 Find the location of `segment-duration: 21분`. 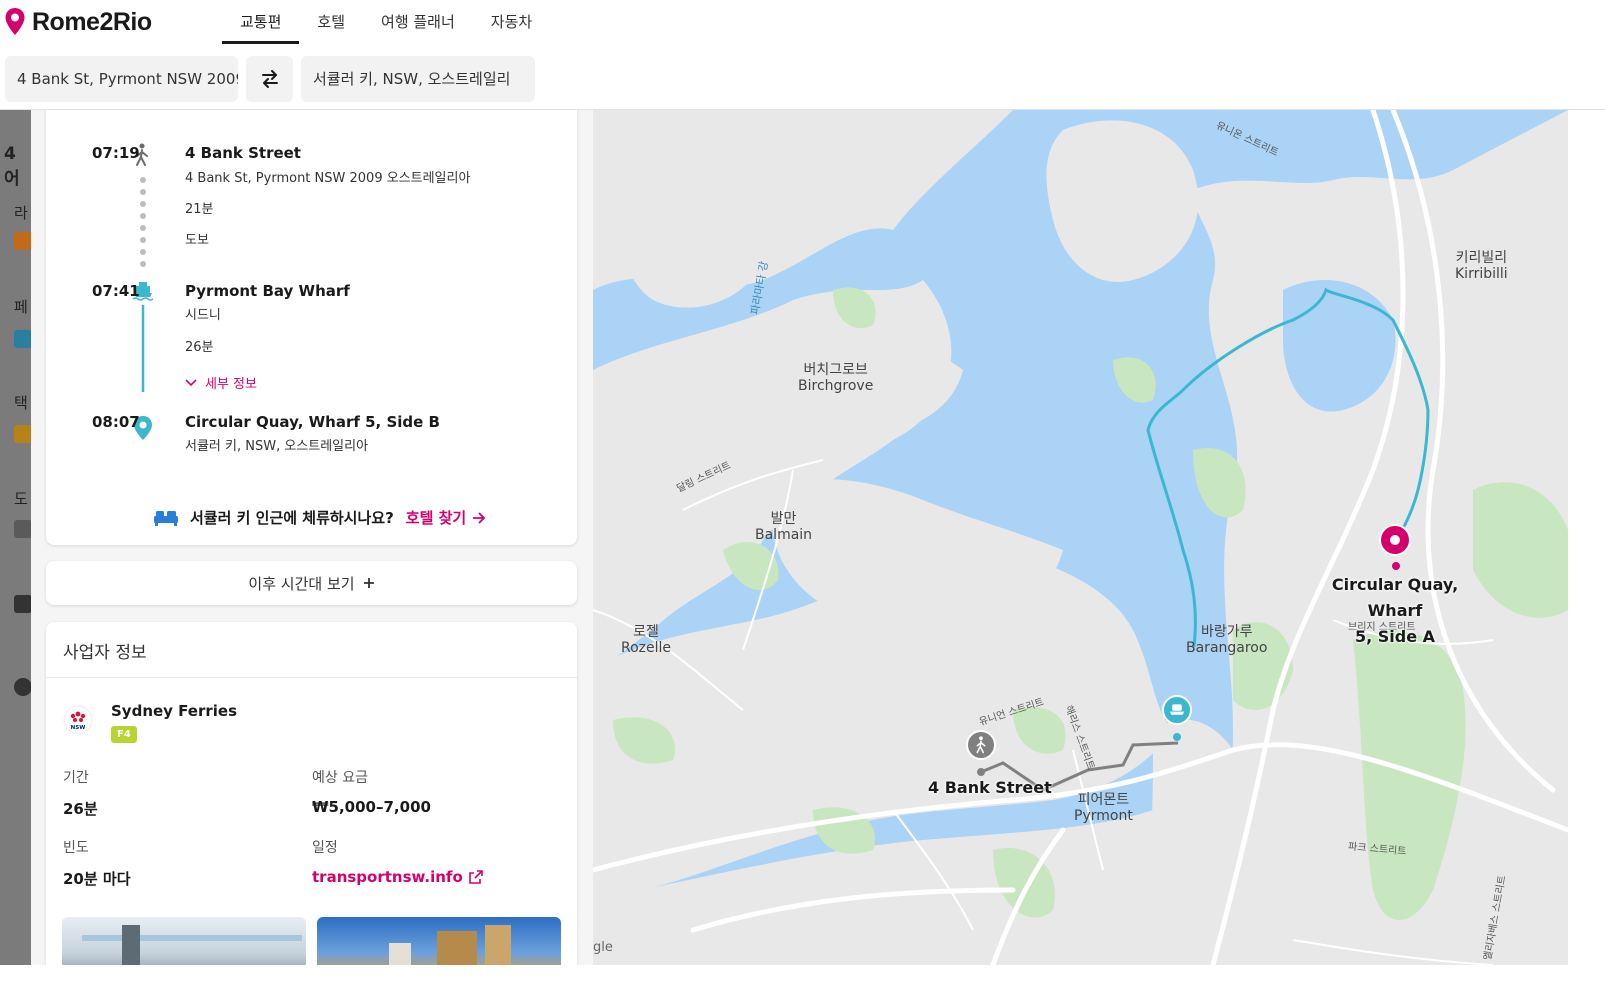

segment-duration: 21분 is located at coordinates (199, 209).